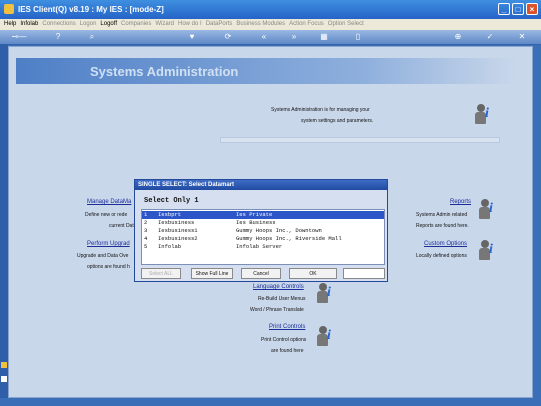 The height and width of the screenshot is (406, 541). I want to click on toolbar: ⊸— ? ⌕ ♥ ⟳ « » ▦ ▯ ⊕ ✓ ✕, so click(270, 37).